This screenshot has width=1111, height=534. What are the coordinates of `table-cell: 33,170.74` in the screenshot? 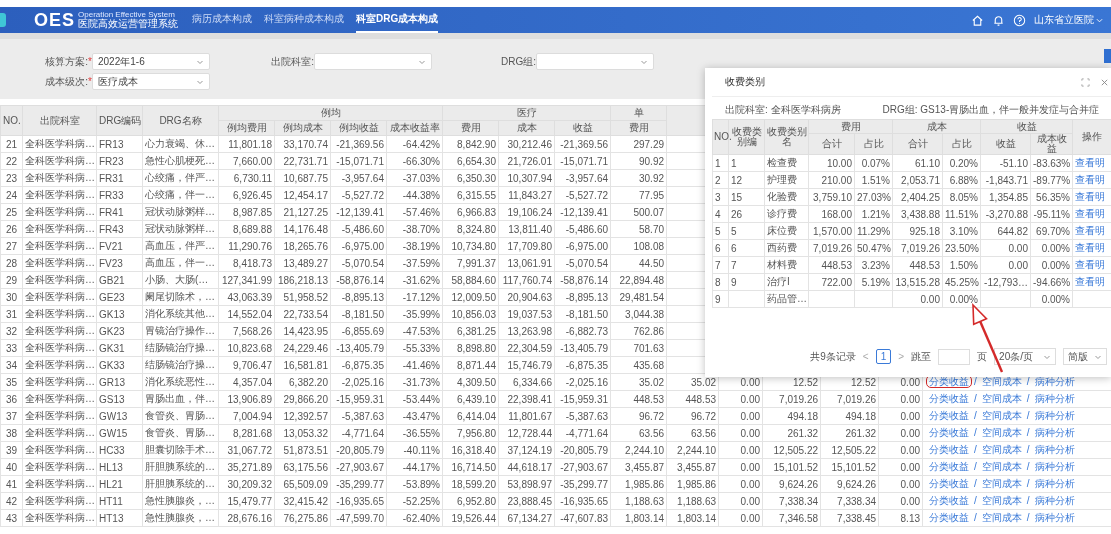 It's located at (302, 144).